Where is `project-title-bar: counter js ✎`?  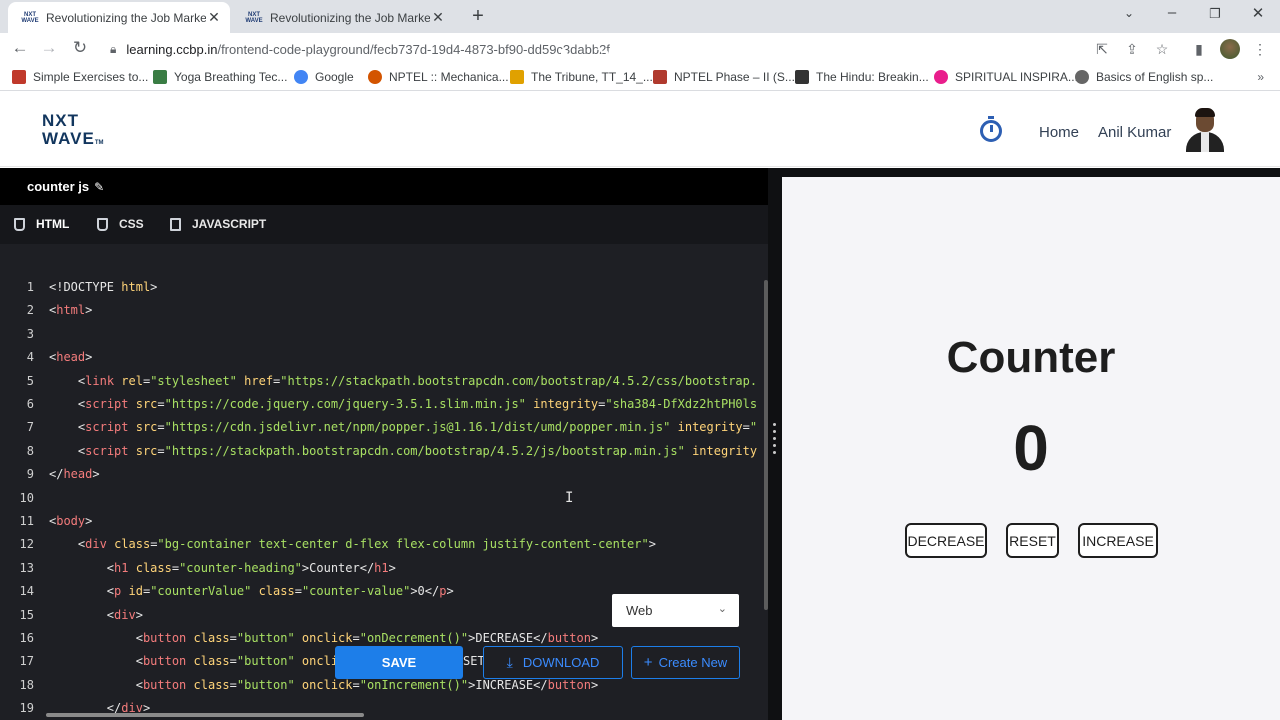 project-title-bar: counter js ✎ is located at coordinates (384, 186).